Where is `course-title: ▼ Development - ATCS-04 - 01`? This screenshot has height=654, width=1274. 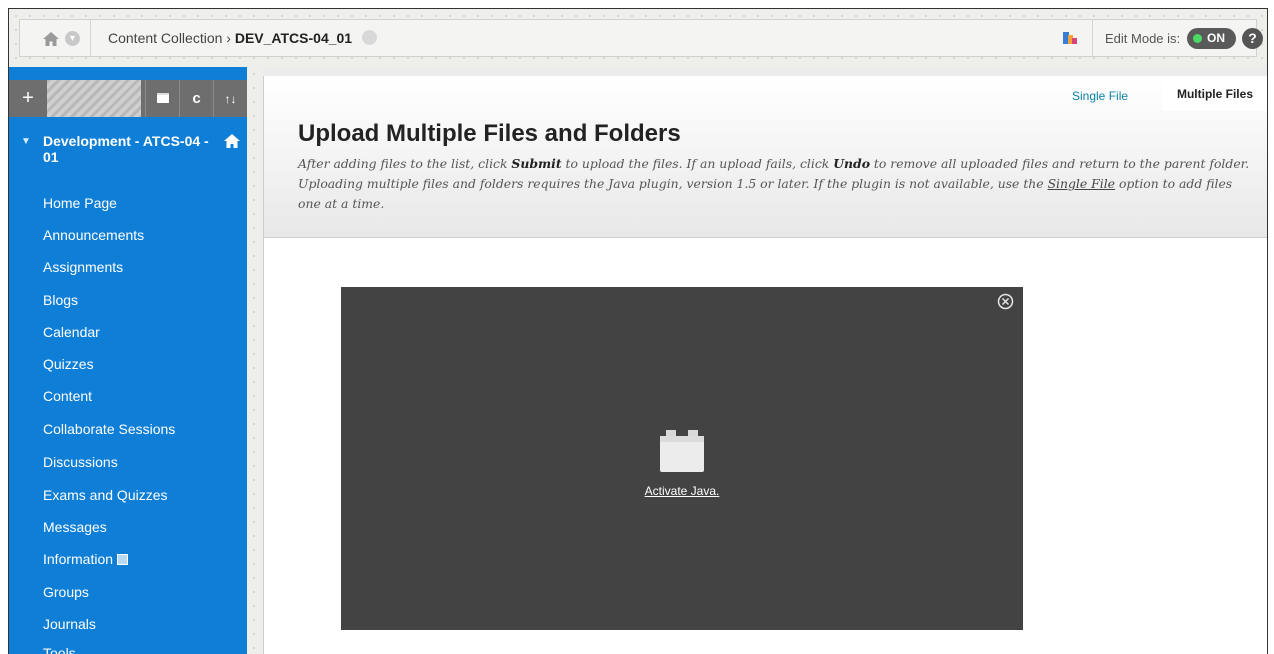 course-title: ▼ Development - ATCS-04 - 01 is located at coordinates (128, 149).